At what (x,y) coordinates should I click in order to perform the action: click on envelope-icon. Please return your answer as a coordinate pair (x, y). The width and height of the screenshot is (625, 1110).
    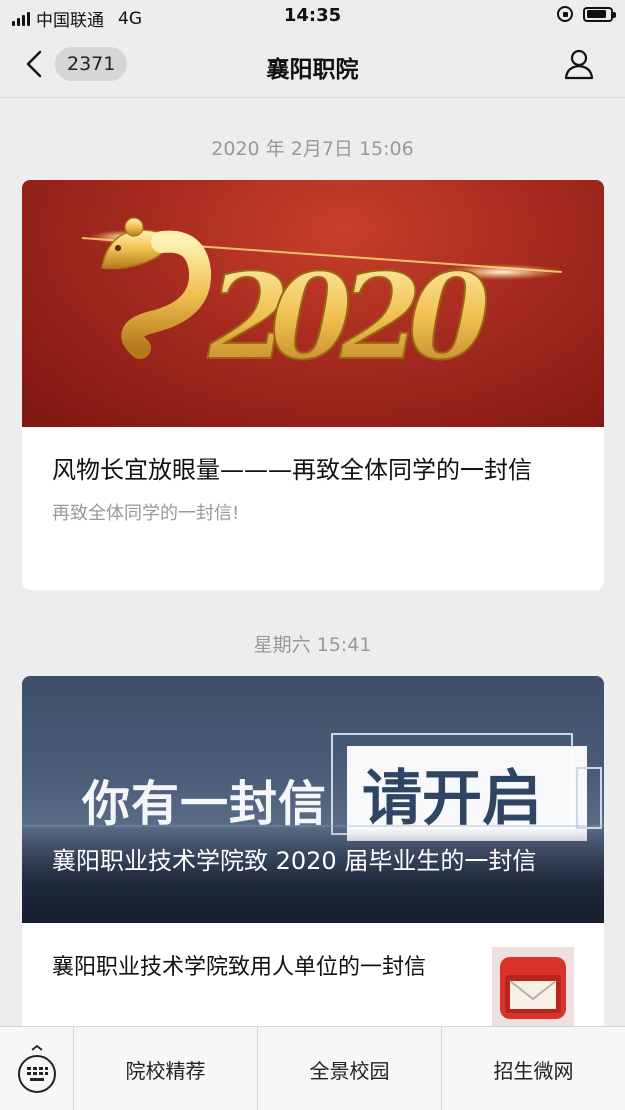
    Looking at the image, I should click on (533, 986).